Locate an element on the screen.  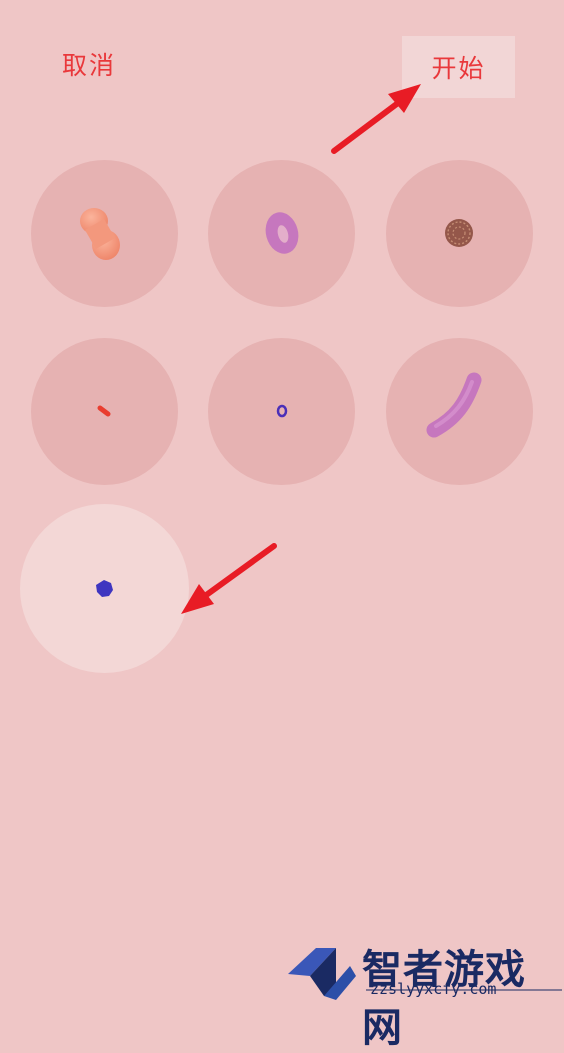
cancel-button: 取消 is located at coordinates (89, 64).